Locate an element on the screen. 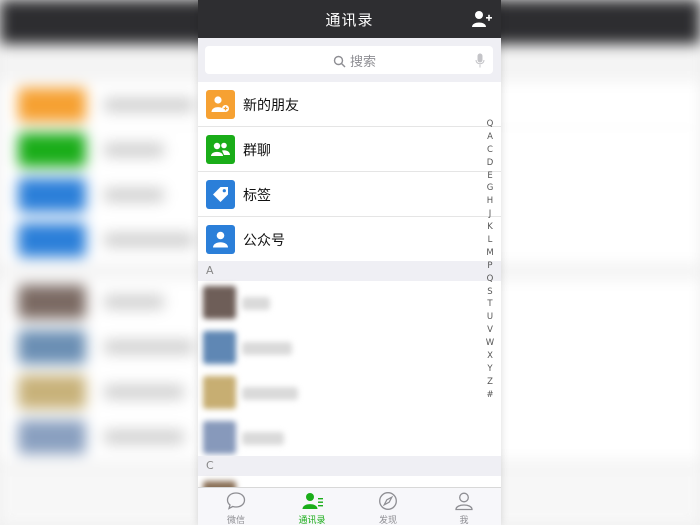 The height and width of the screenshot is (525, 700). index-letter: U is located at coordinates (490, 317).